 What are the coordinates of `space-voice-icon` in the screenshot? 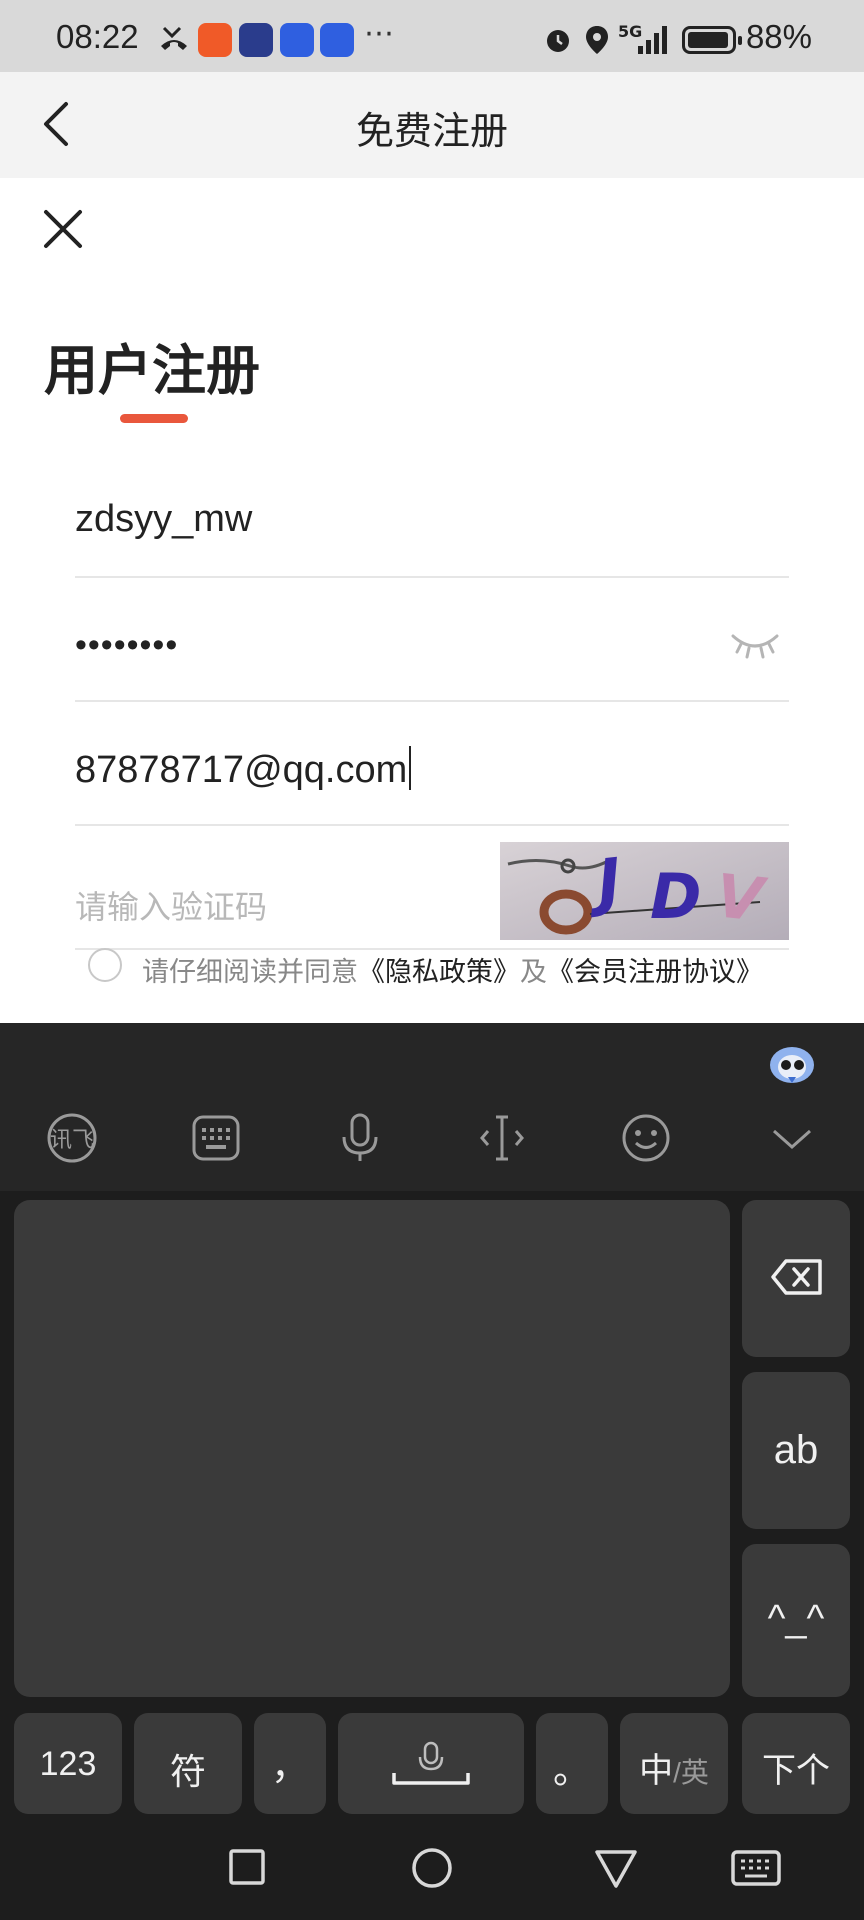 It's located at (431, 1763).